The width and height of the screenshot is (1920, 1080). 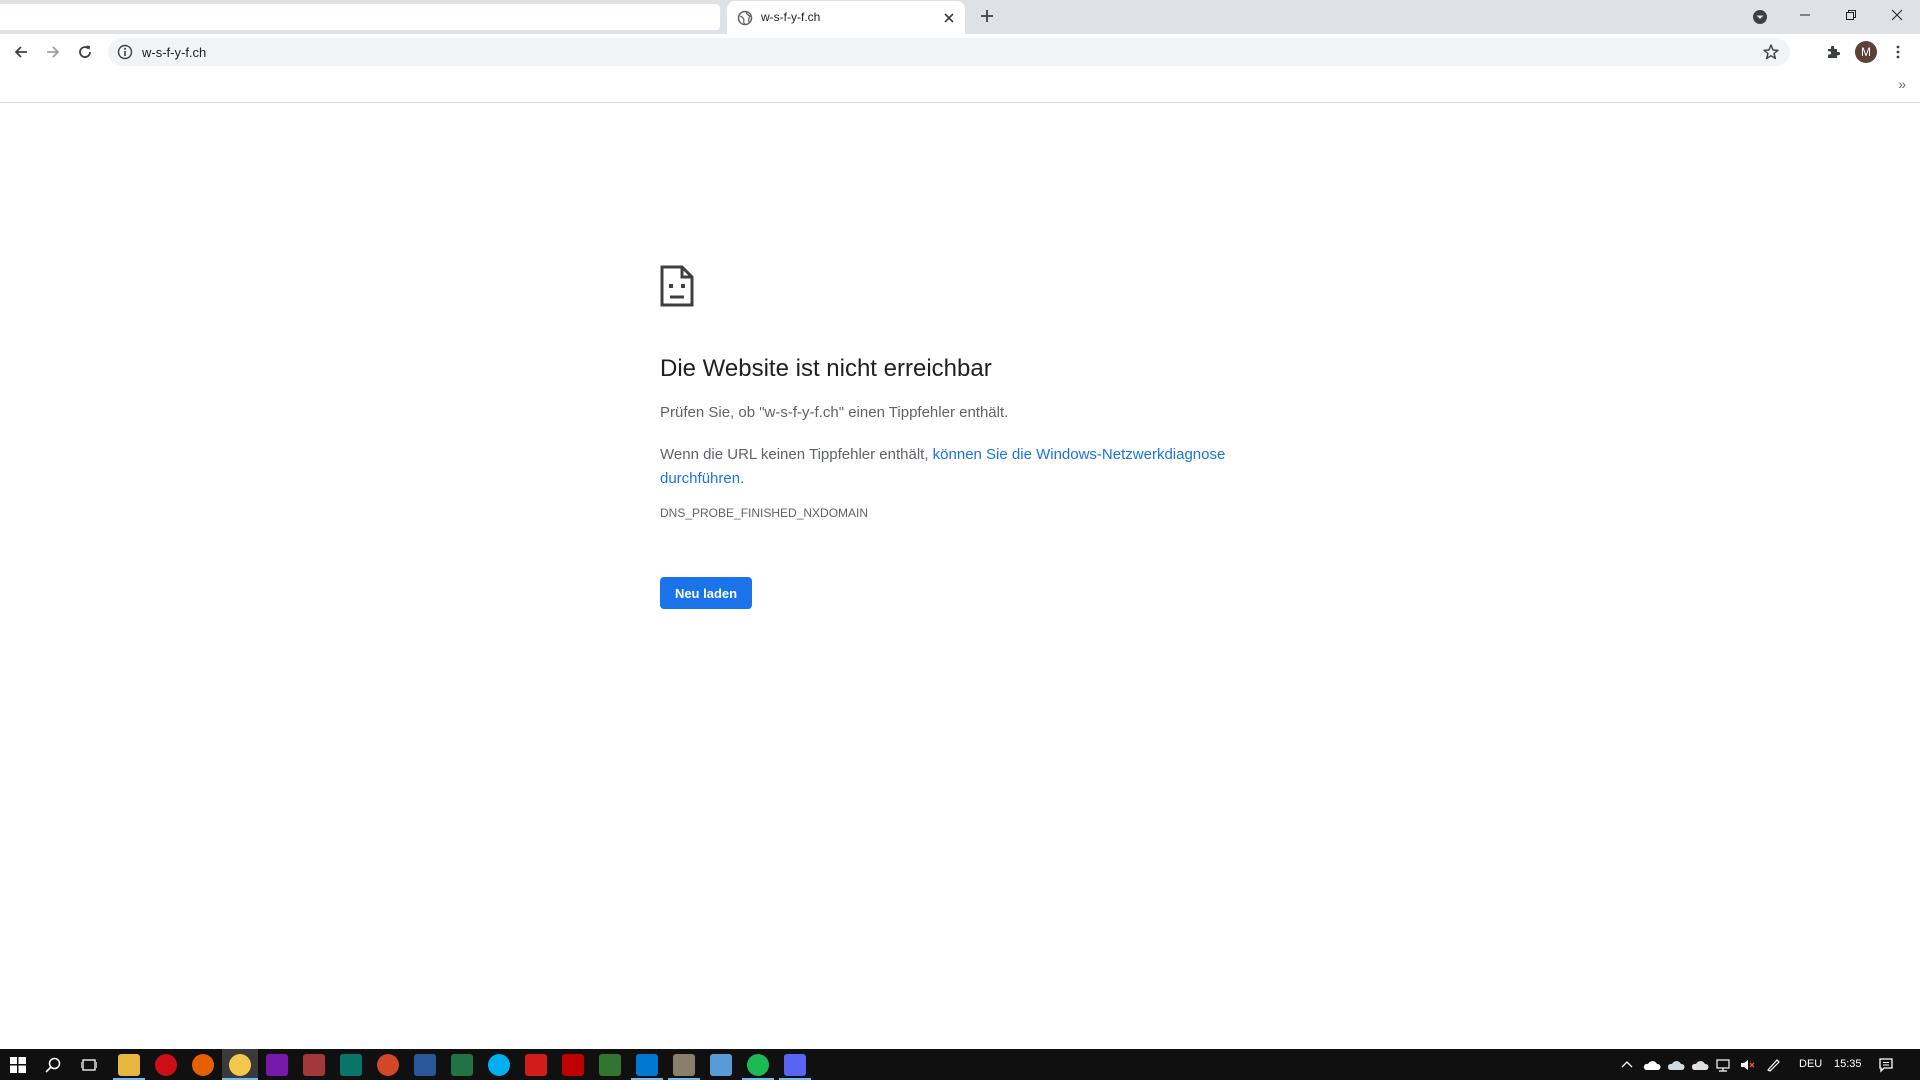 What do you see at coordinates (536, 1065) in the screenshot?
I see `acrobat-icon` at bounding box center [536, 1065].